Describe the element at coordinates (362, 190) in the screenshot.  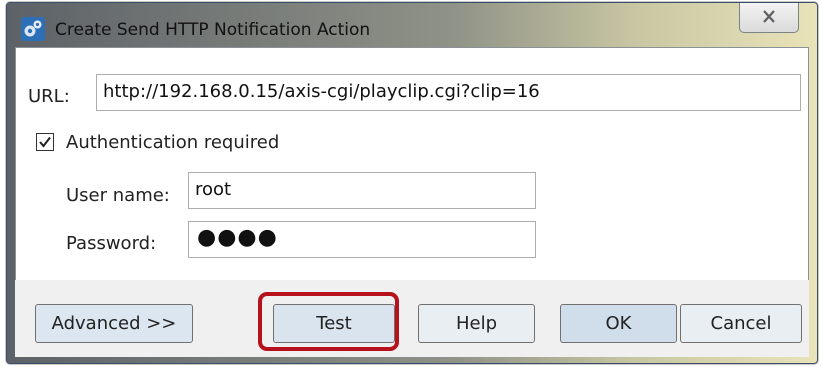
I see `username-input: root` at that location.